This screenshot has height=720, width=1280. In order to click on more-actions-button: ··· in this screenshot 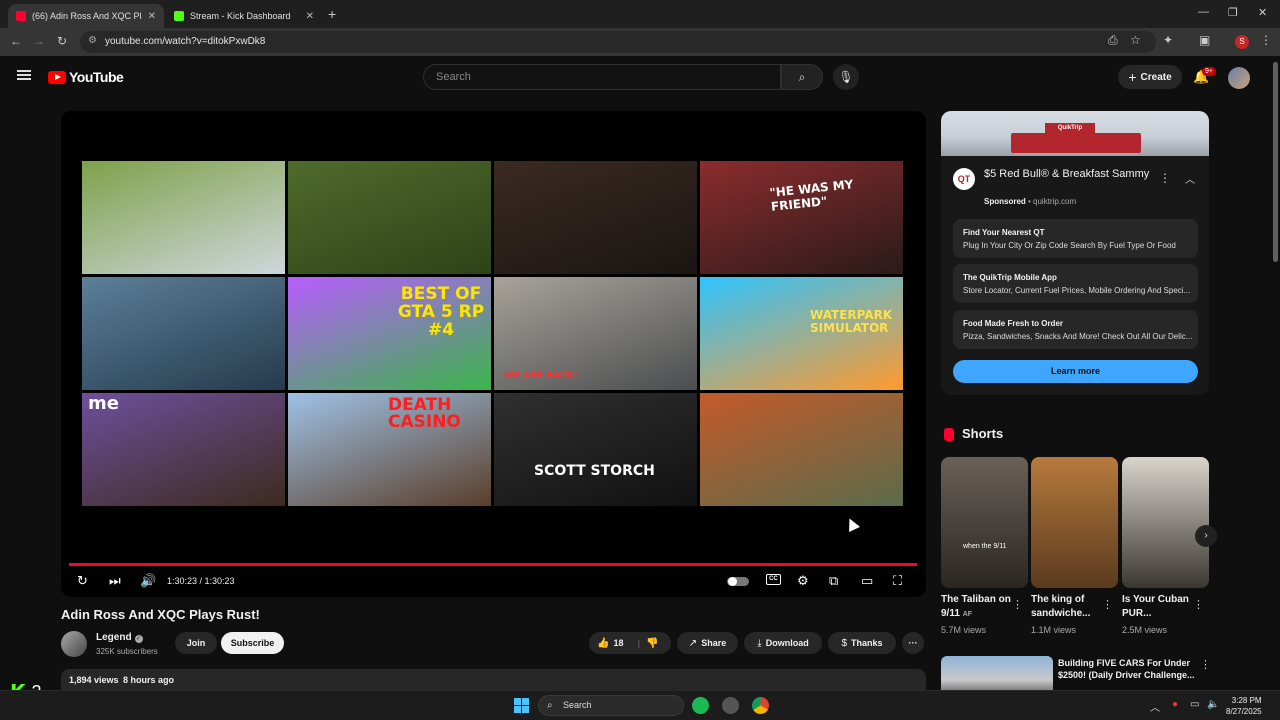, I will do `click(913, 643)`.